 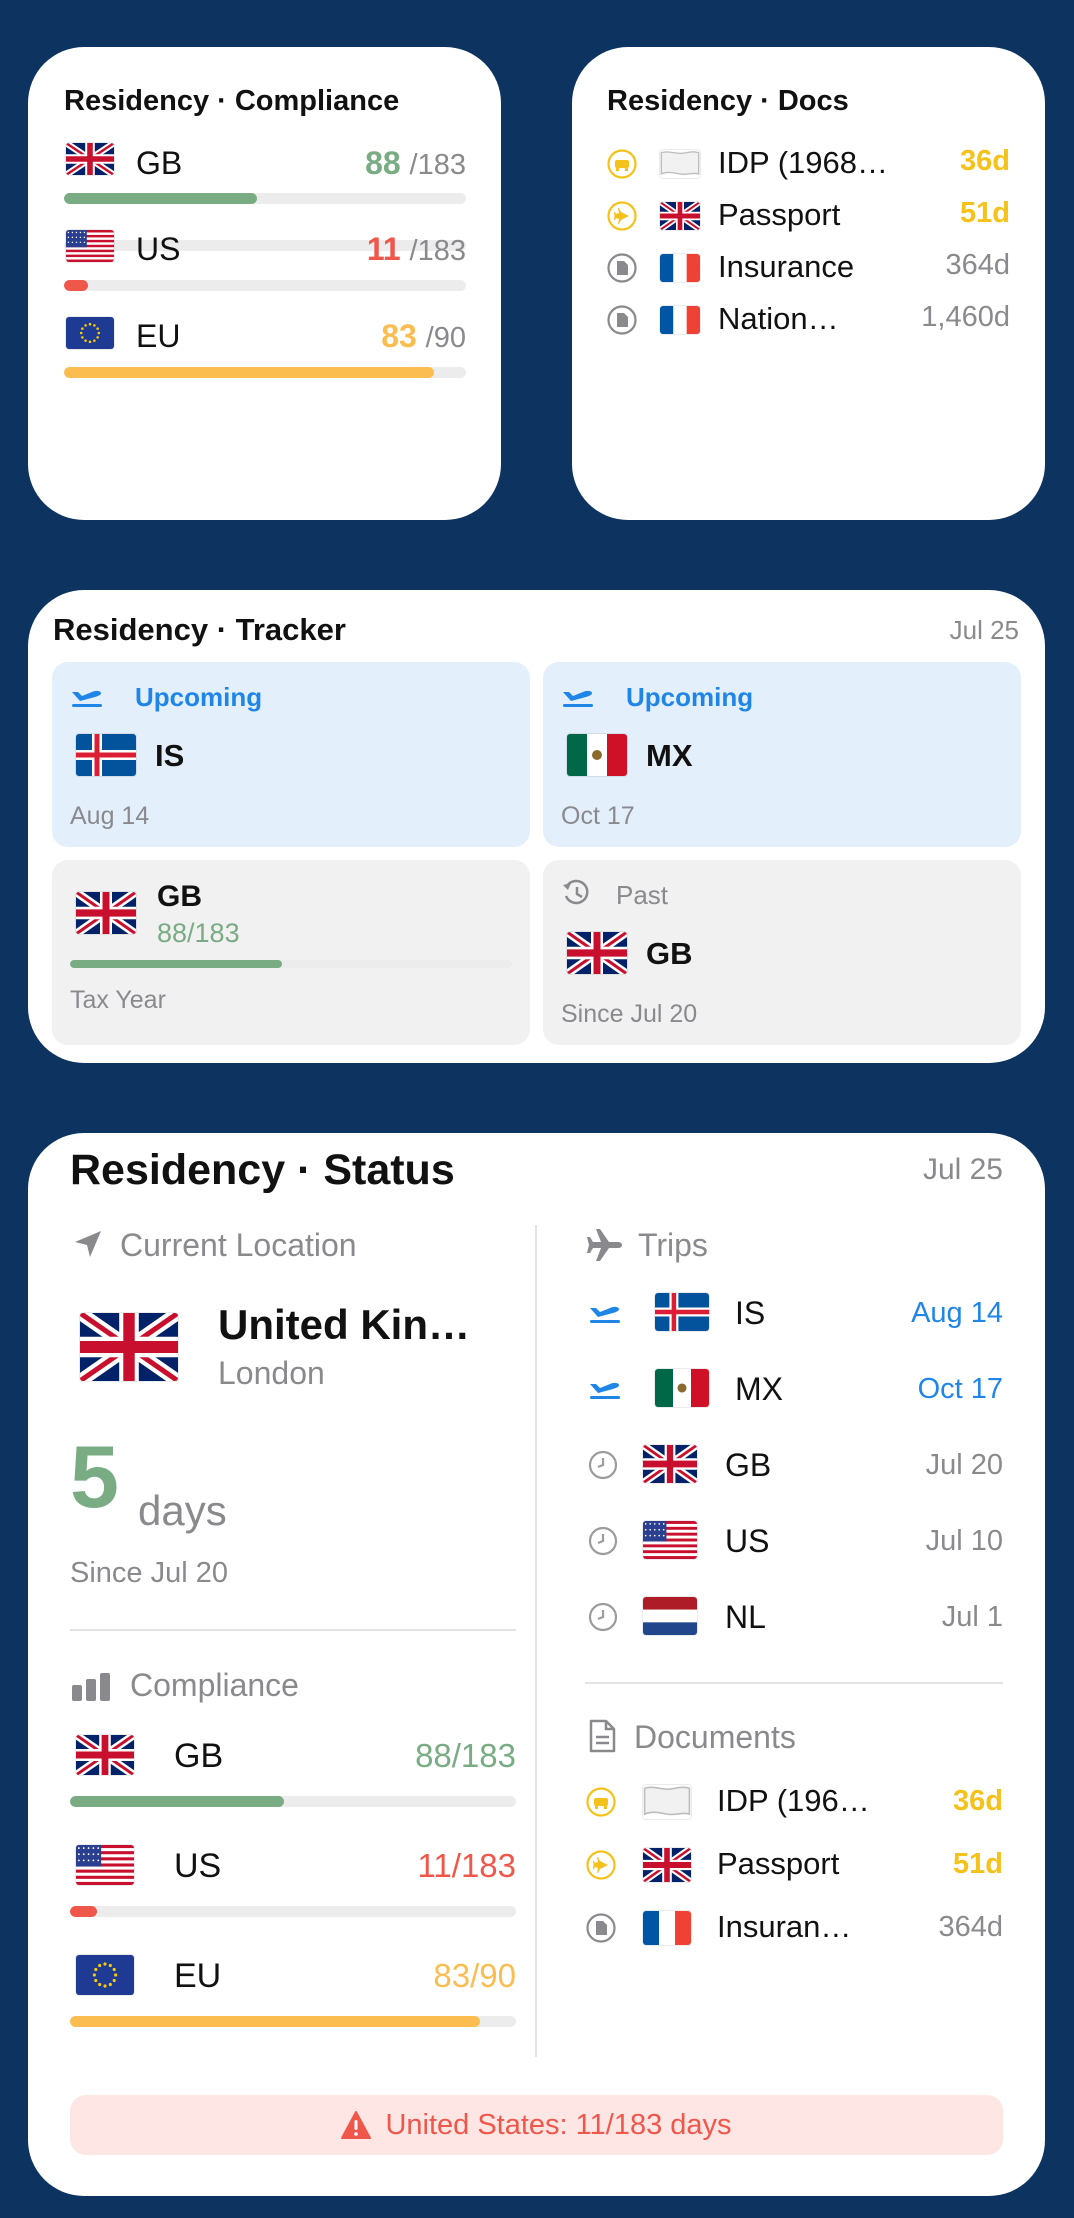 I want to click on country-code: US, so click(x=198, y=1866).